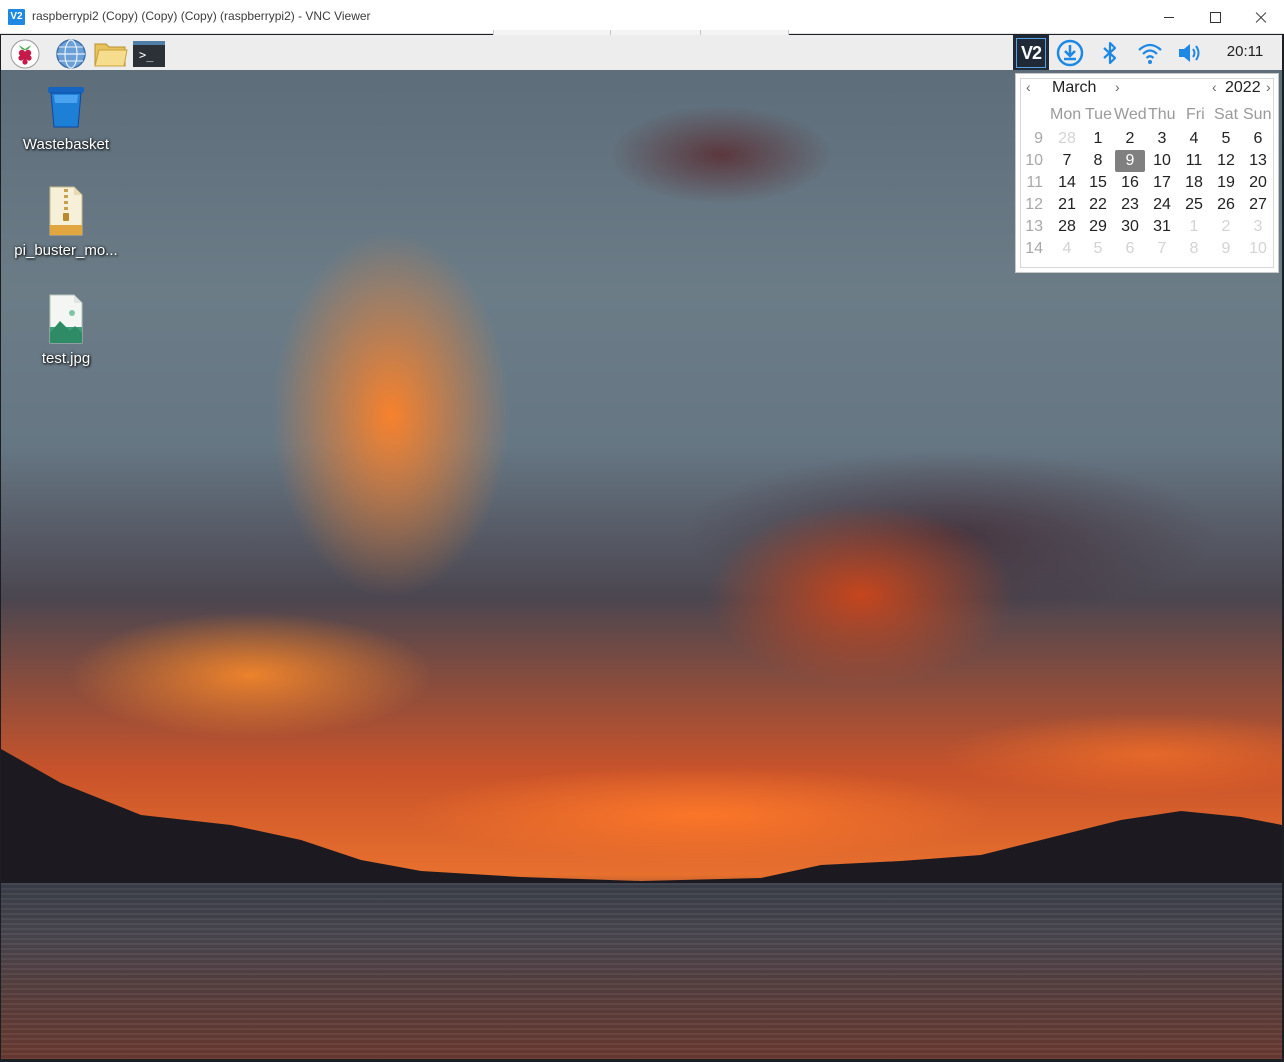 The image size is (1284, 1062). What do you see at coordinates (1162, 227) in the screenshot?
I see `calendar-day: 31` at bounding box center [1162, 227].